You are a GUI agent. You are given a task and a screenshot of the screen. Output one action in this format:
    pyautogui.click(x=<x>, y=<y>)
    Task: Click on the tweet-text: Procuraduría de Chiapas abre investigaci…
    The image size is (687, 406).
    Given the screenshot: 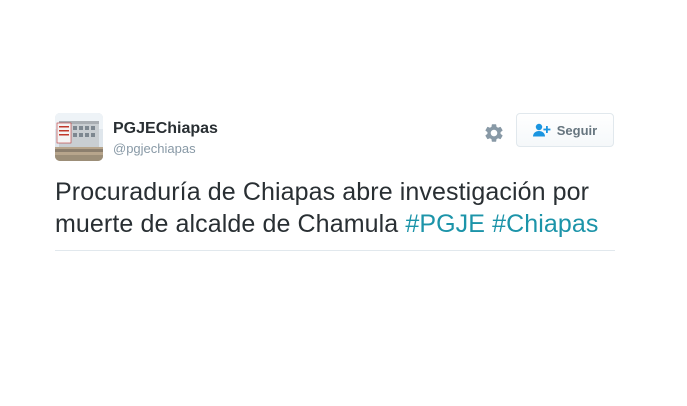 What is the action you would take?
    pyautogui.click(x=335, y=208)
    